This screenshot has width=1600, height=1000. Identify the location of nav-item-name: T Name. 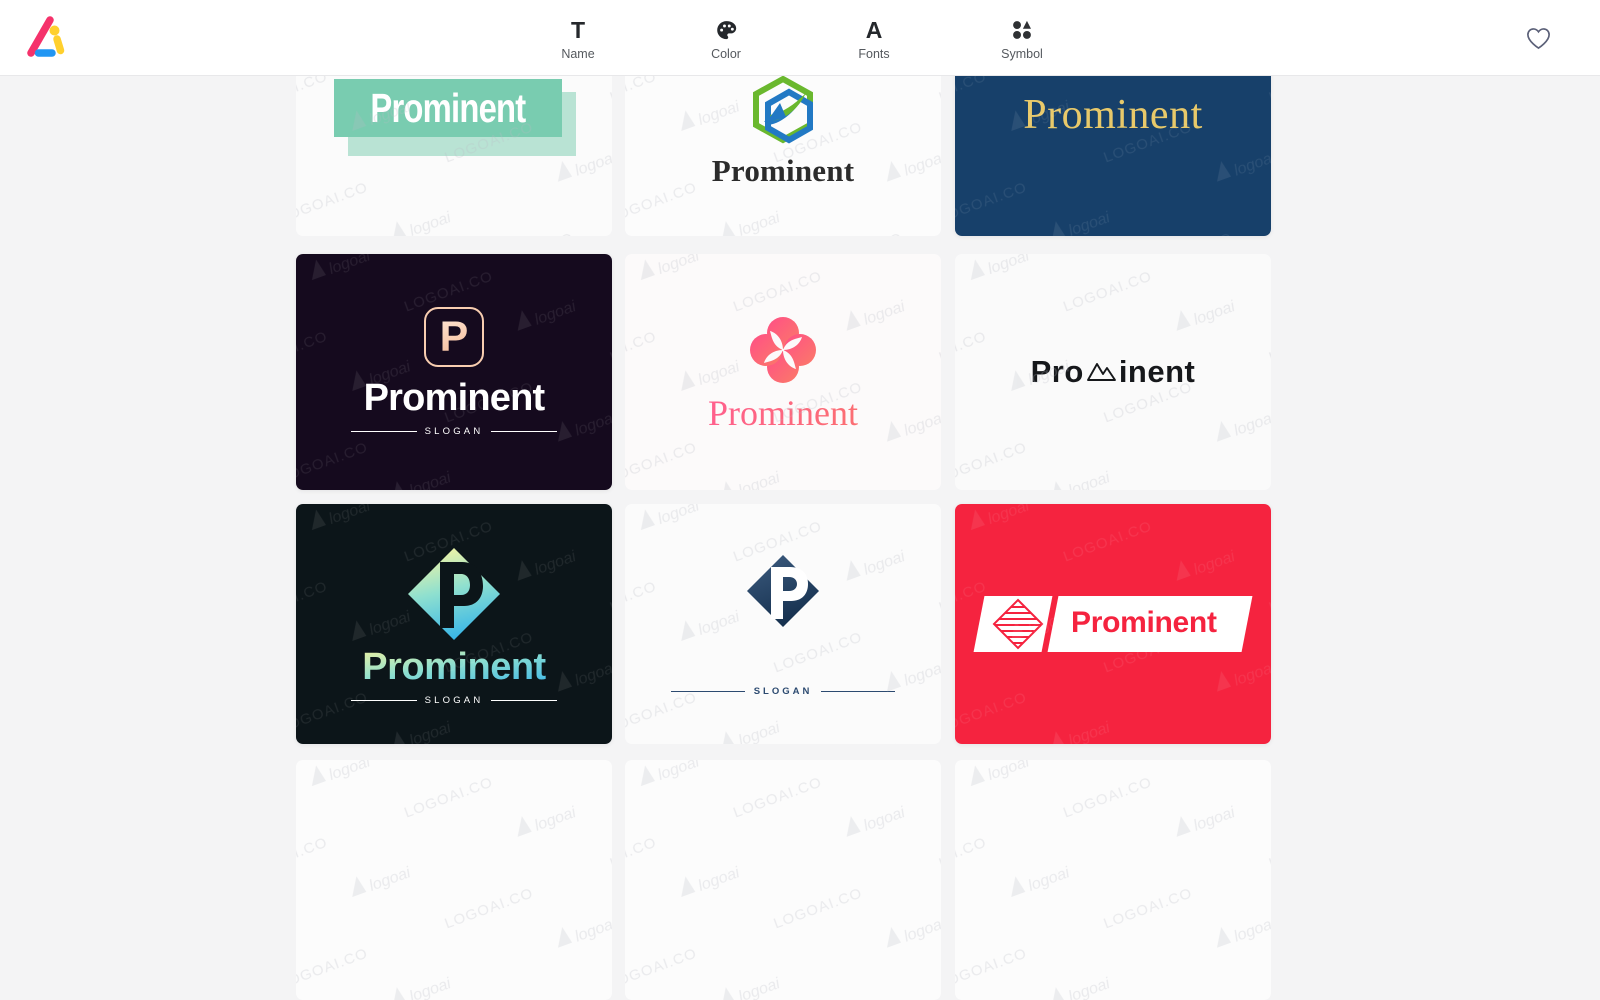
(578, 37).